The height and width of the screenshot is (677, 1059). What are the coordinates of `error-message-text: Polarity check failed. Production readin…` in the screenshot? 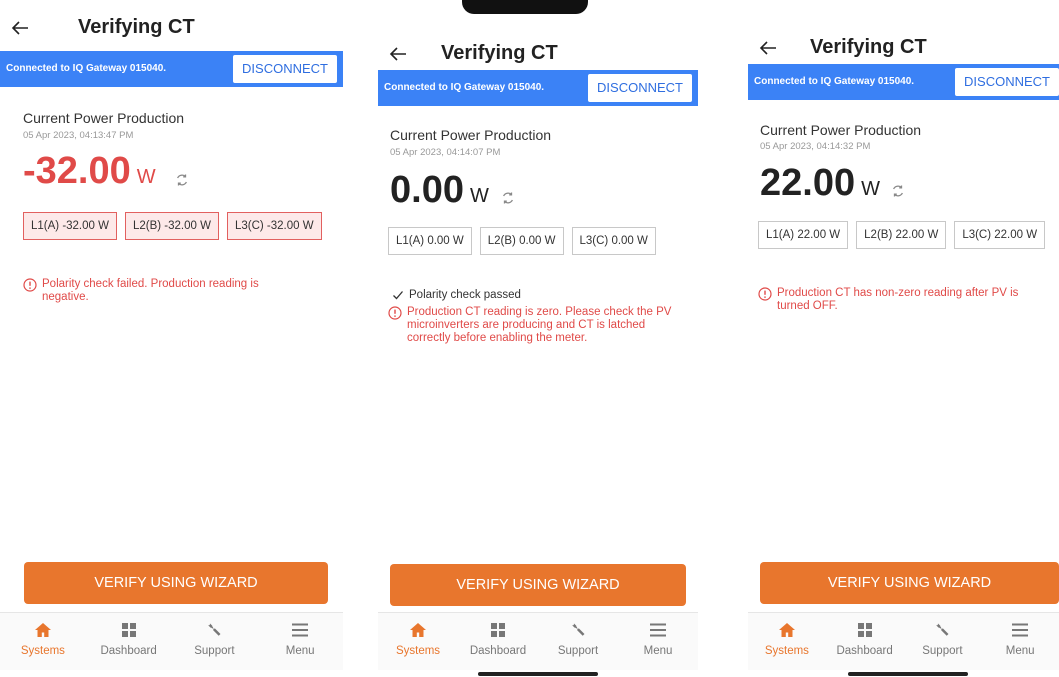 It's located at (150, 290).